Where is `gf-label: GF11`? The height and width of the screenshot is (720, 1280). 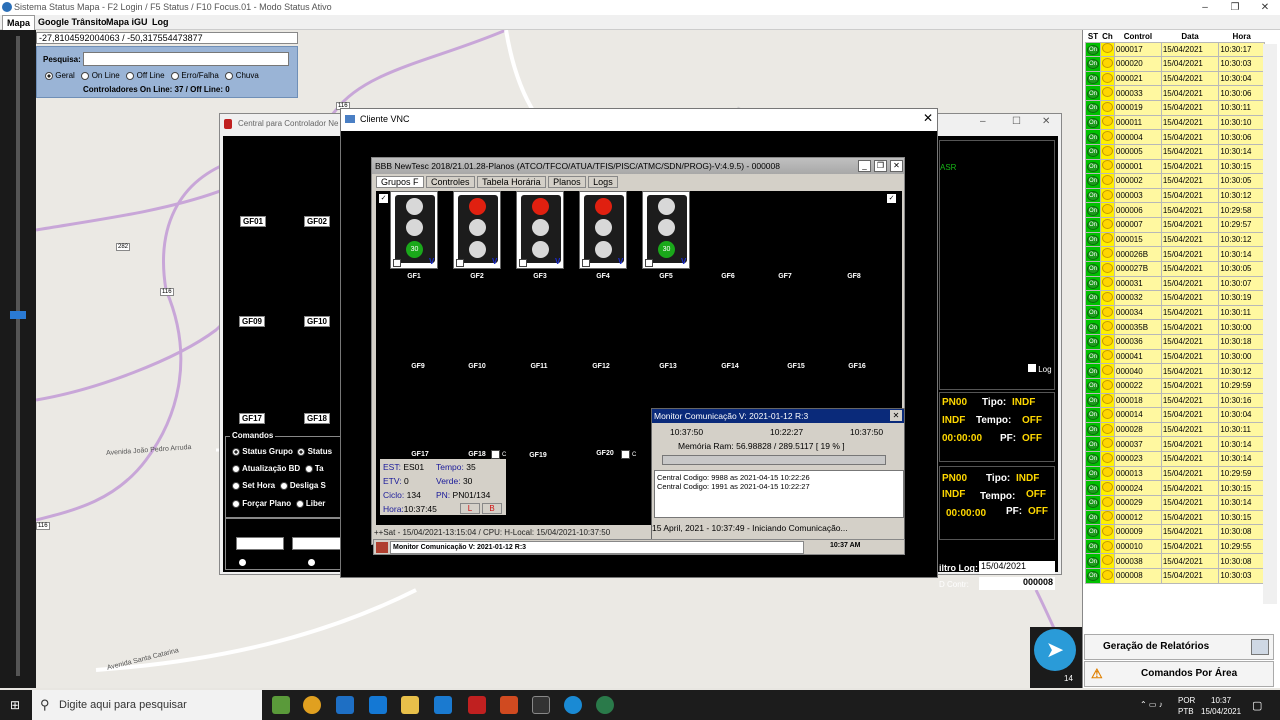 gf-label: GF11 is located at coordinates (539, 366).